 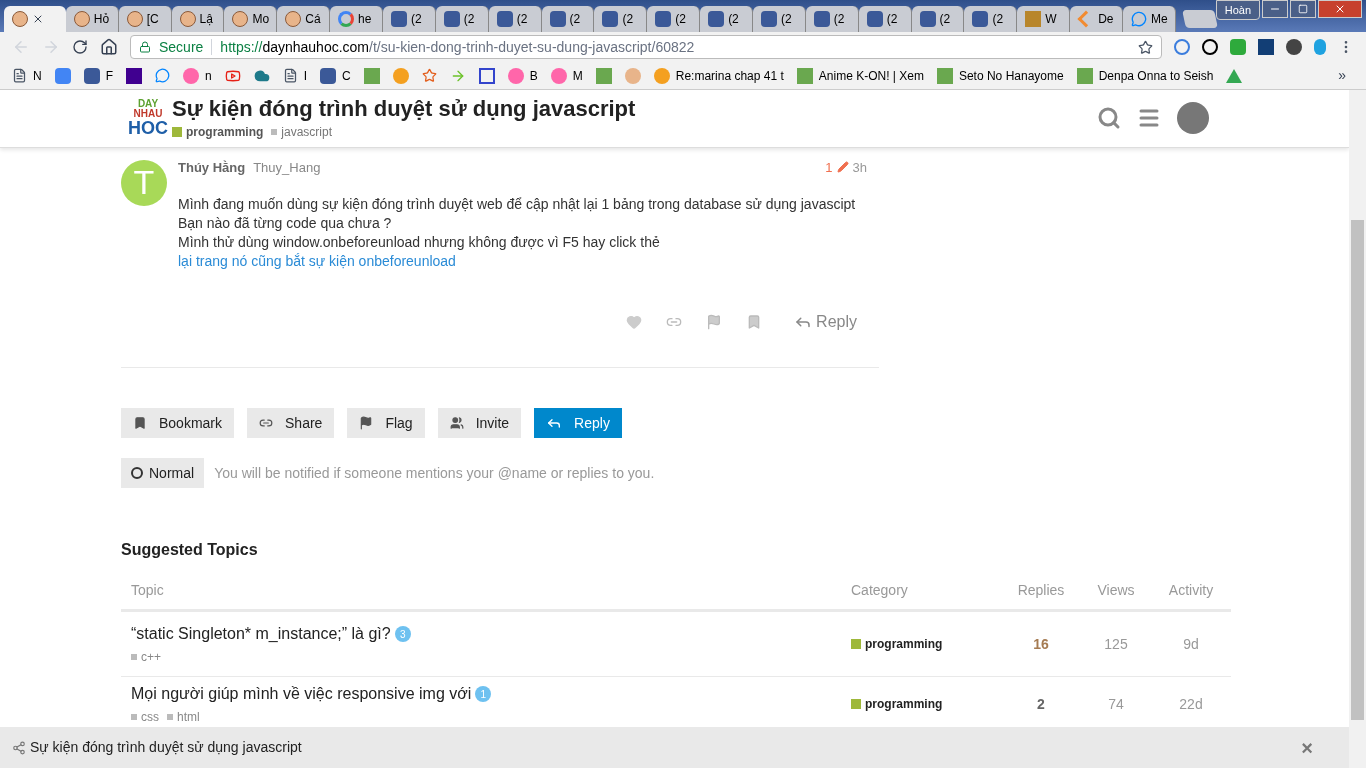 What do you see at coordinates (1342, 75) in the screenshot?
I see `more-bookmarks-button: »` at bounding box center [1342, 75].